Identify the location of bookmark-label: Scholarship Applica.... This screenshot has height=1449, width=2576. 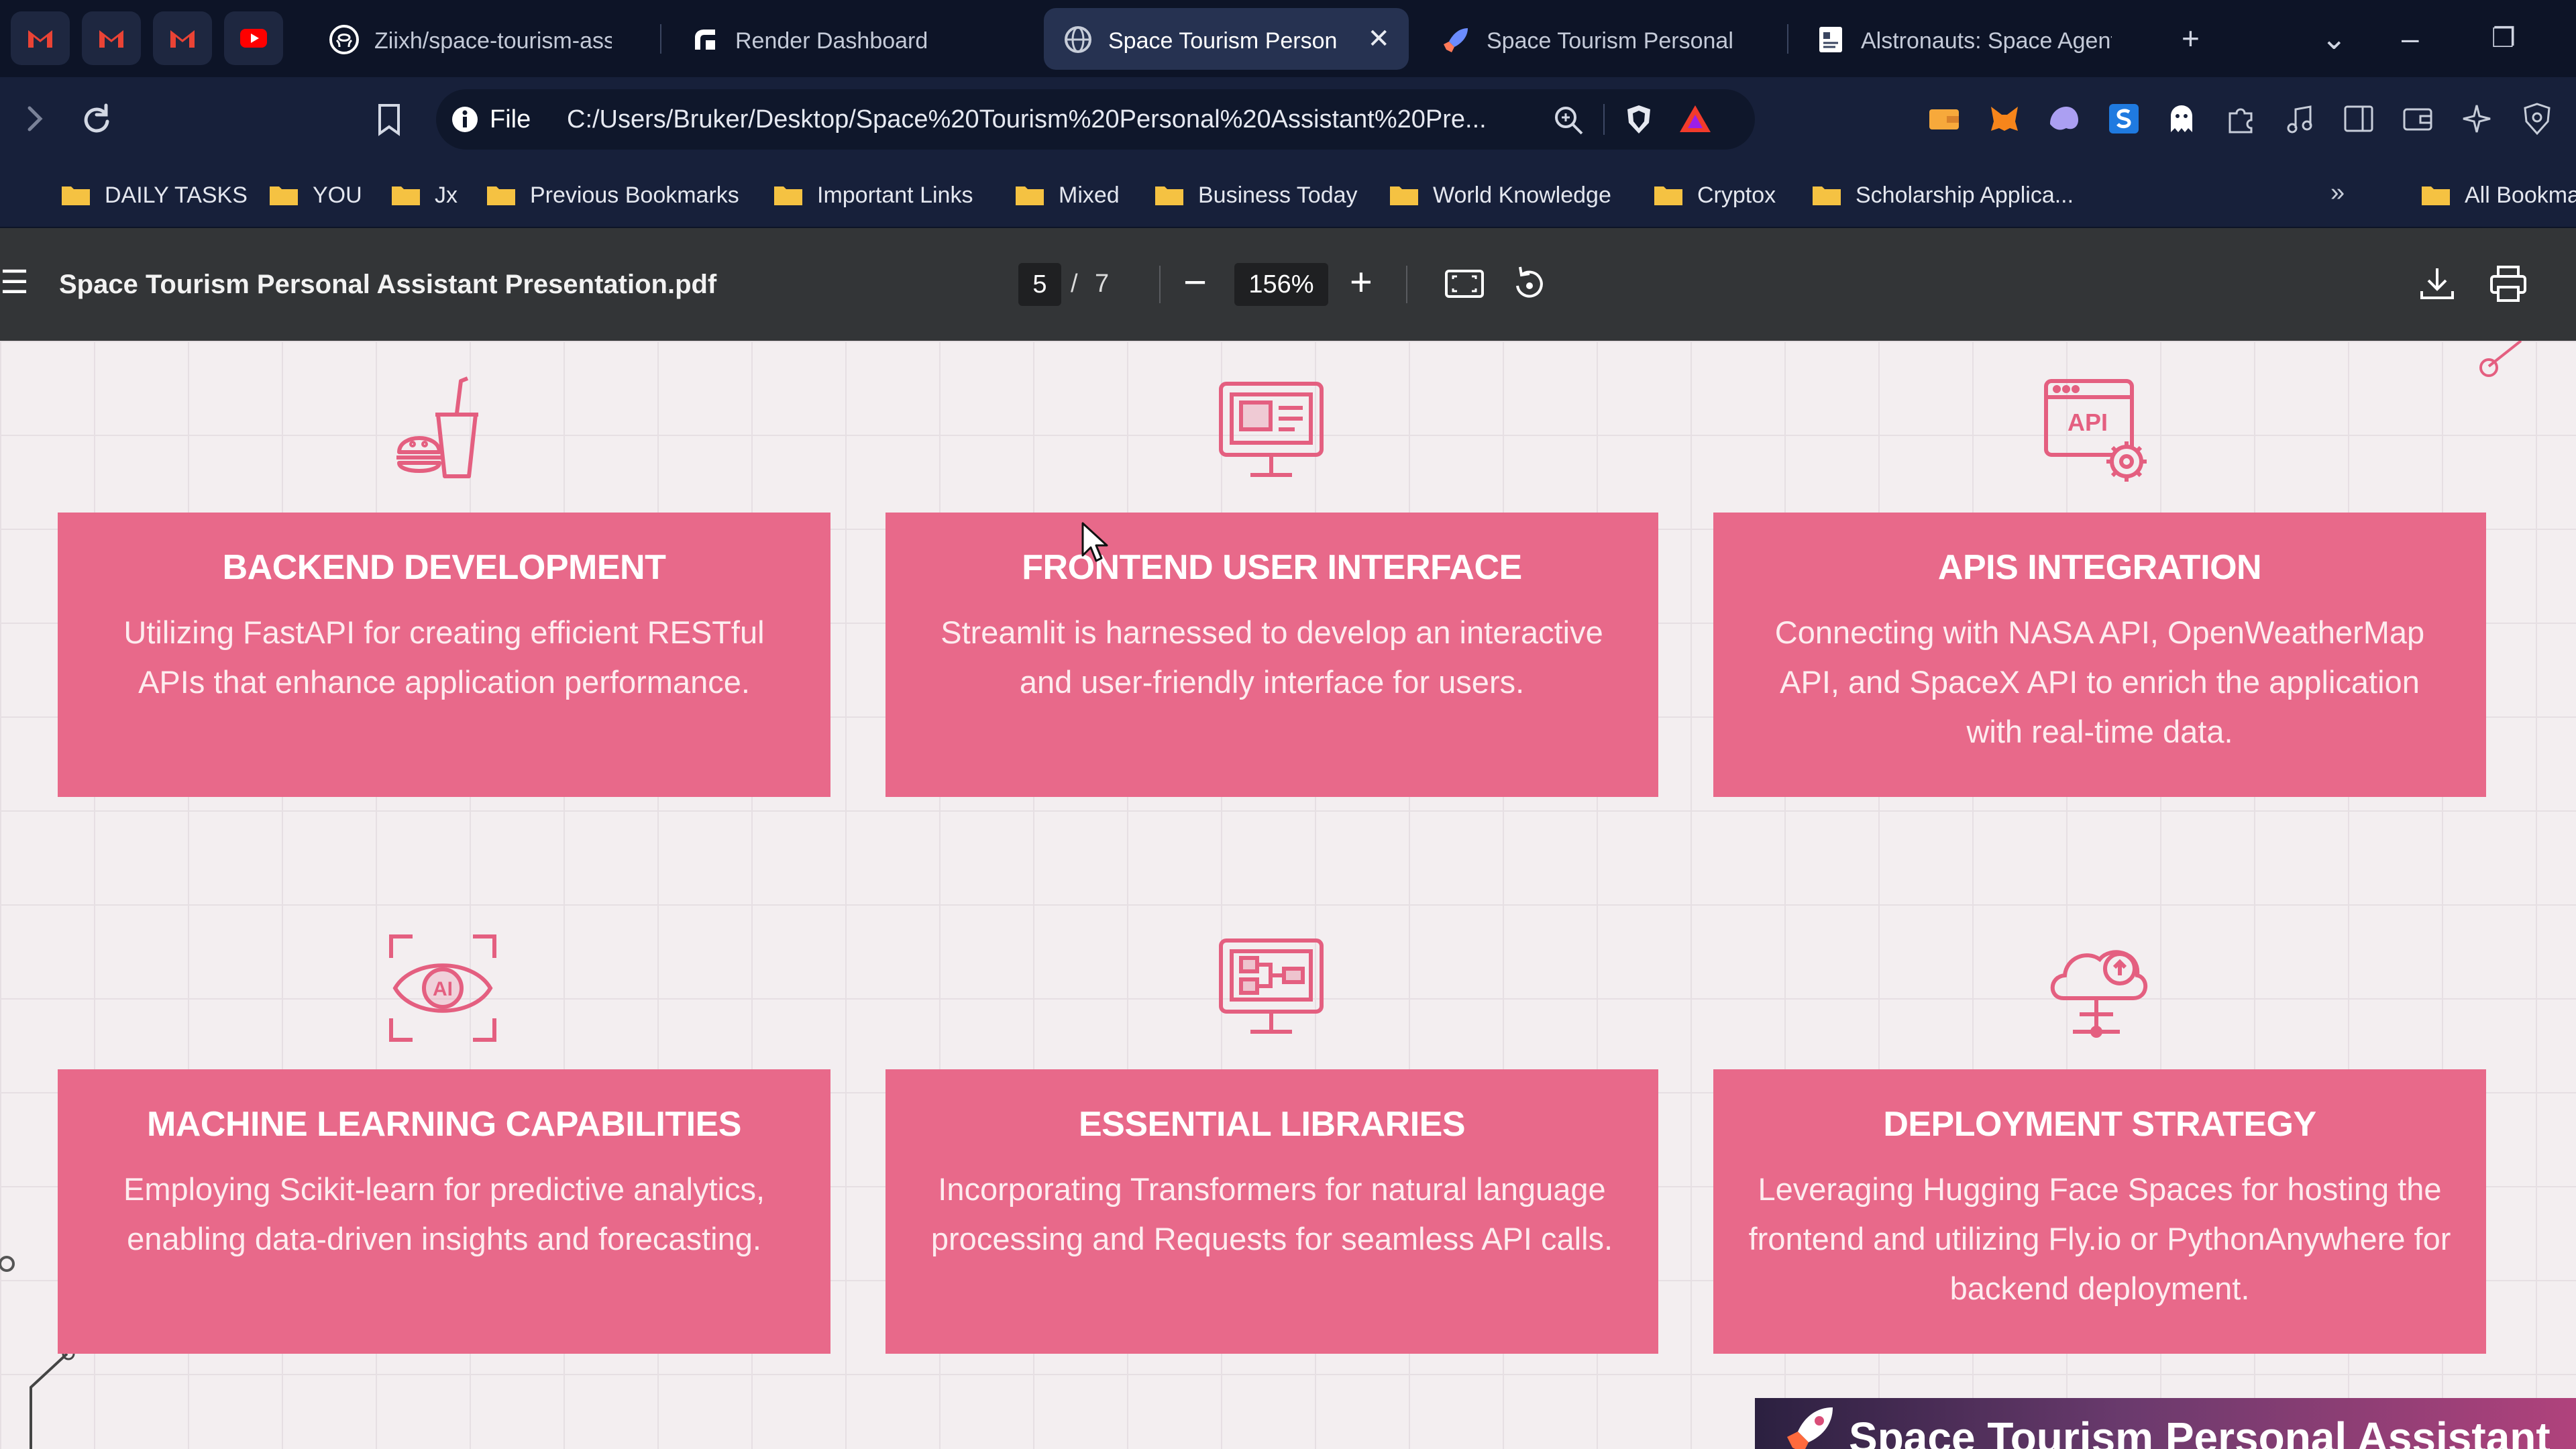
(1965, 195).